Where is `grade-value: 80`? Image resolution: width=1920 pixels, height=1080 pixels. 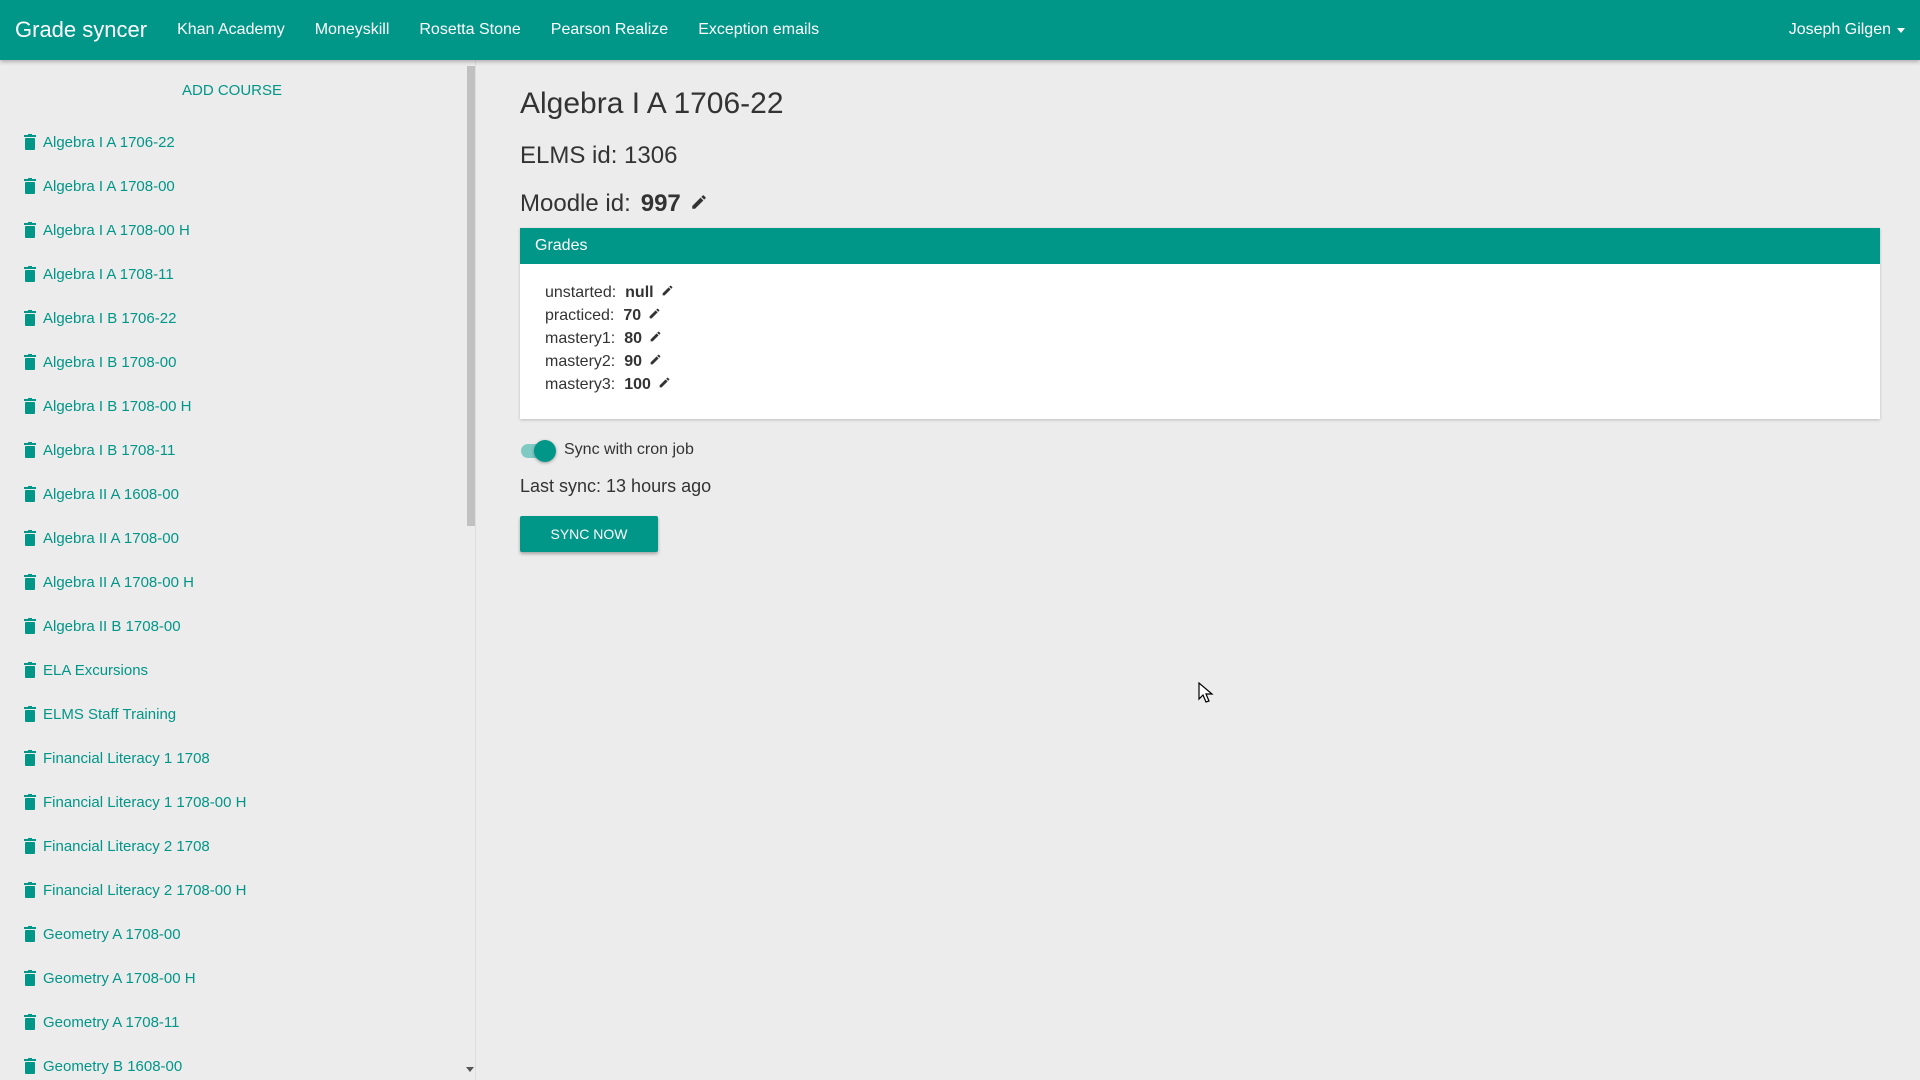 grade-value: 80 is located at coordinates (633, 338).